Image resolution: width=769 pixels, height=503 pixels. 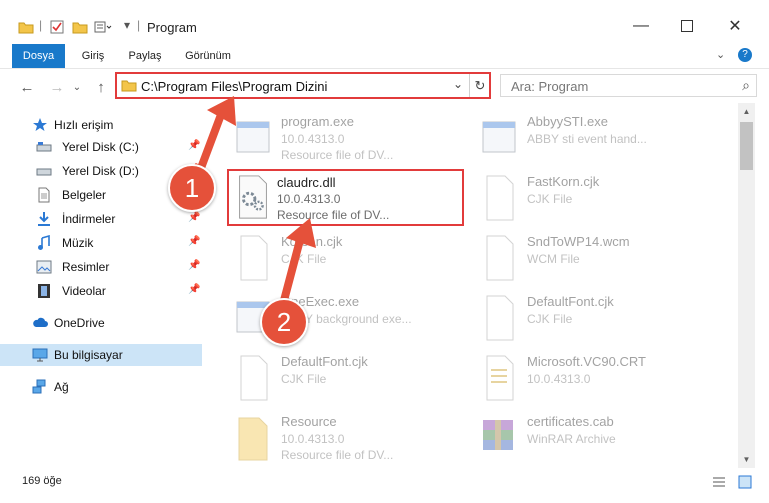 I want to click on sidebar-item-pictures: Resimler 📌, so click(x=101, y=267).